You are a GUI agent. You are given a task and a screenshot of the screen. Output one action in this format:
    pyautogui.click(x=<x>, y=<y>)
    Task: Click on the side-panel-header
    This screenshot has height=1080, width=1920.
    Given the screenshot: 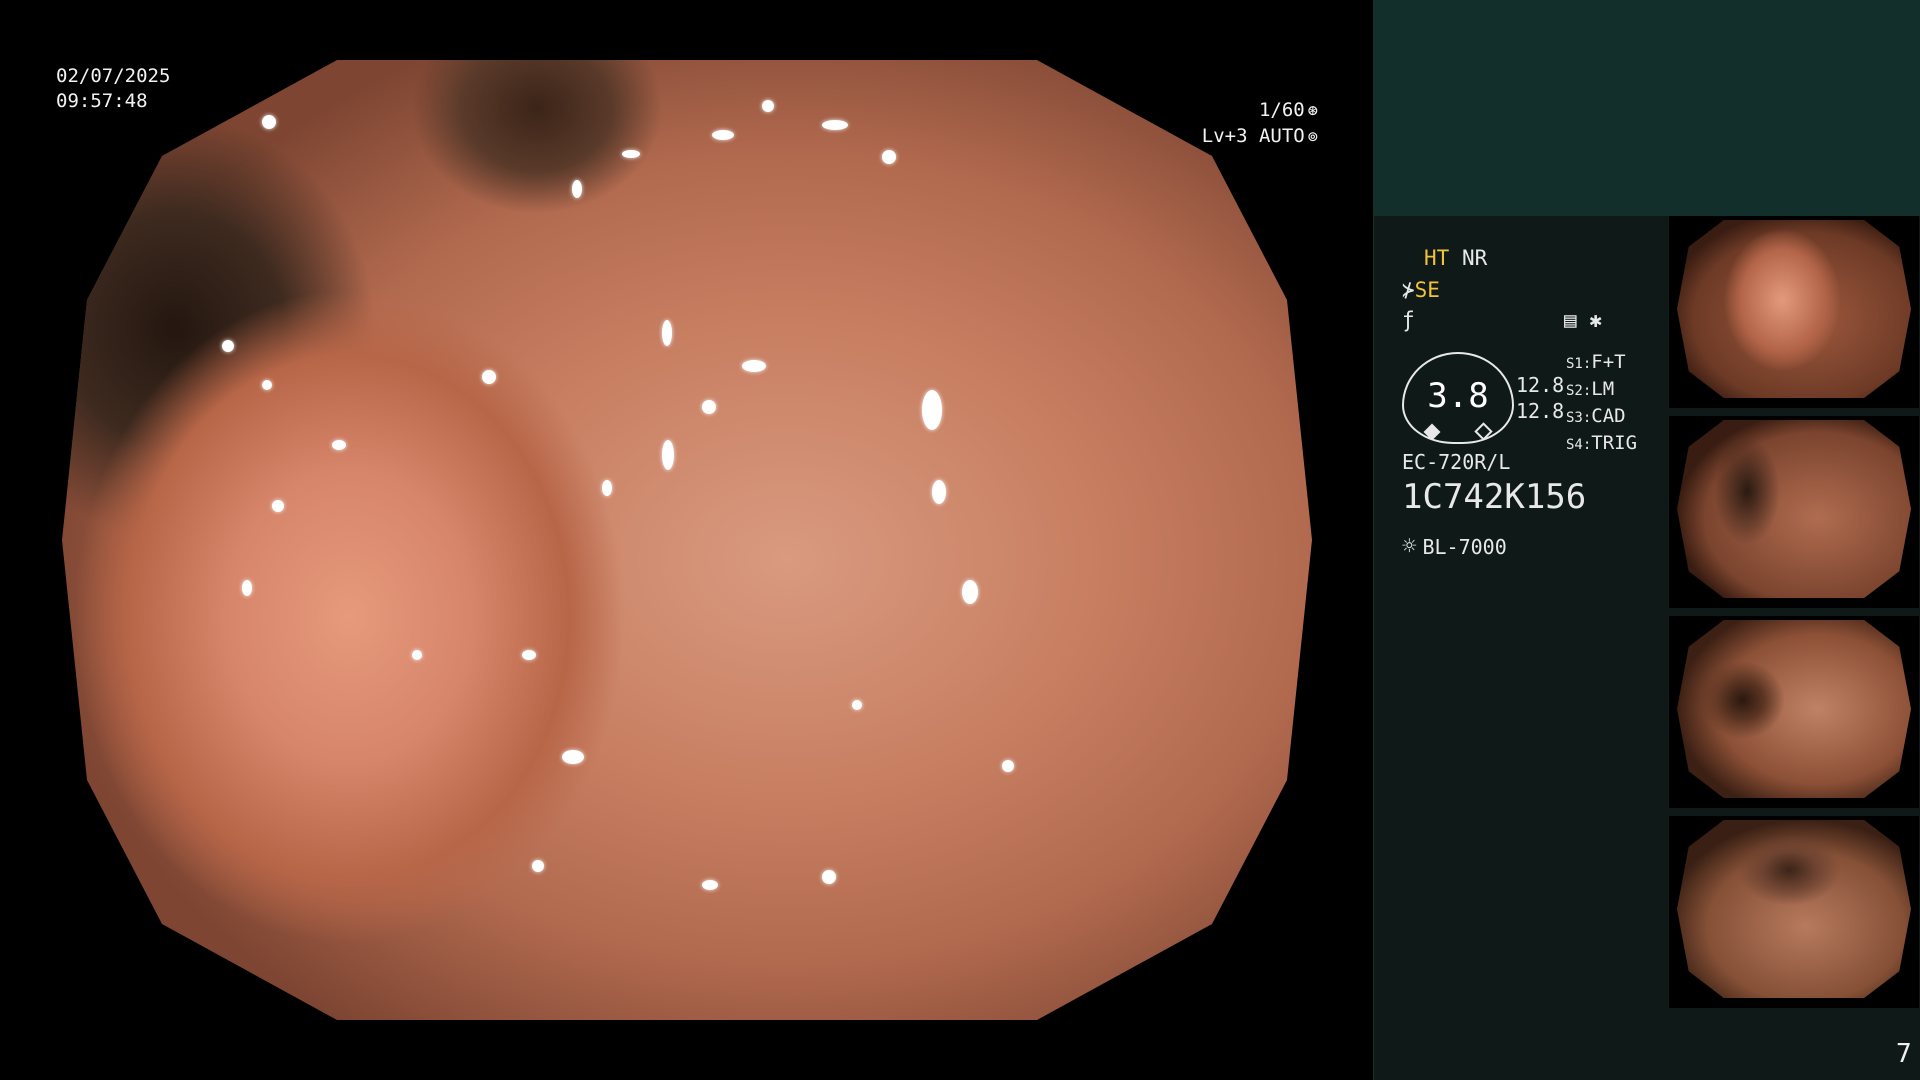 What is the action you would take?
    pyautogui.click(x=1647, y=108)
    